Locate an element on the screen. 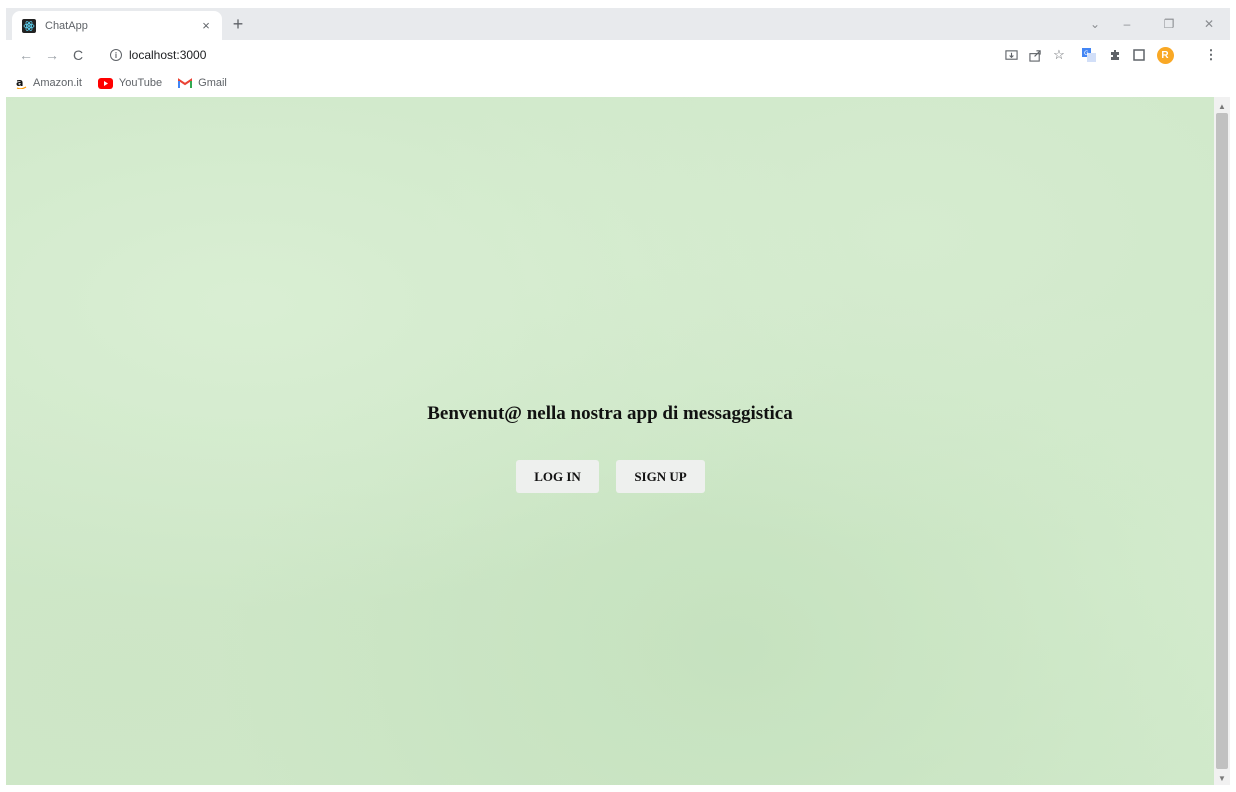 The height and width of the screenshot is (792, 1236). info-icon: i is located at coordinates (116, 55).